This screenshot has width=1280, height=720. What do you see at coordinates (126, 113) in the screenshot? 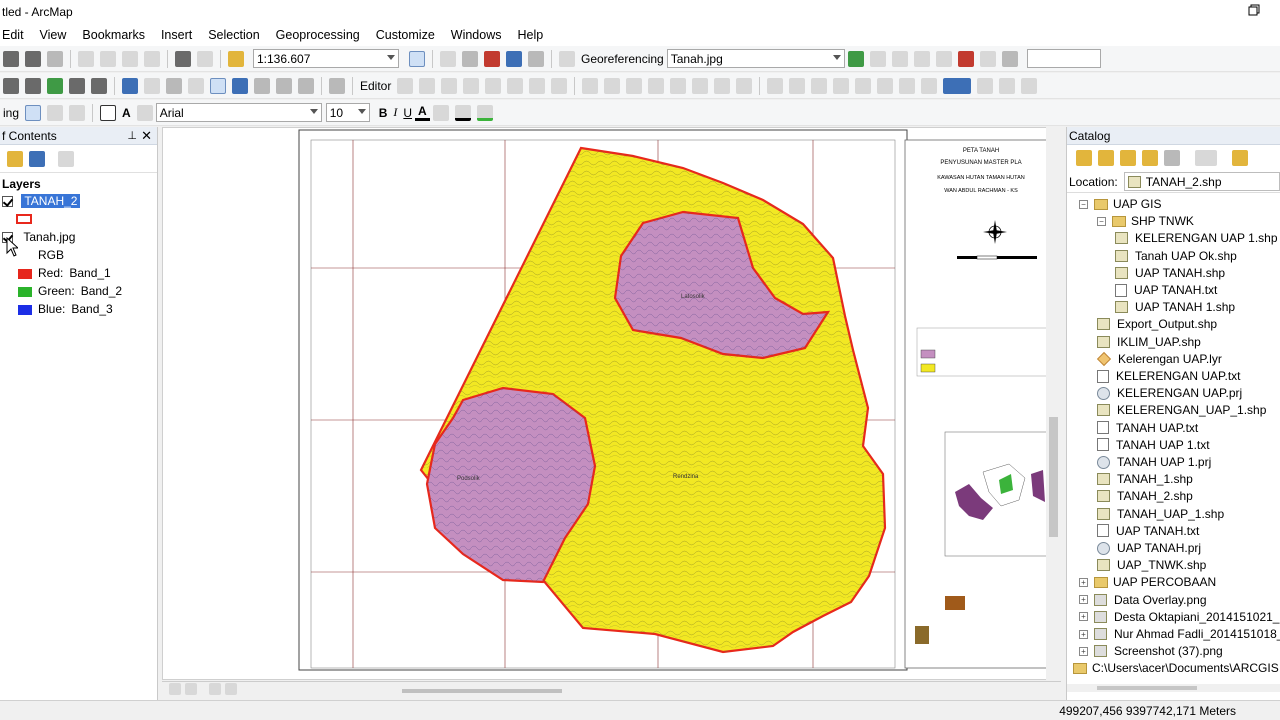
I see `text-tool-icon: A` at bounding box center [126, 113].